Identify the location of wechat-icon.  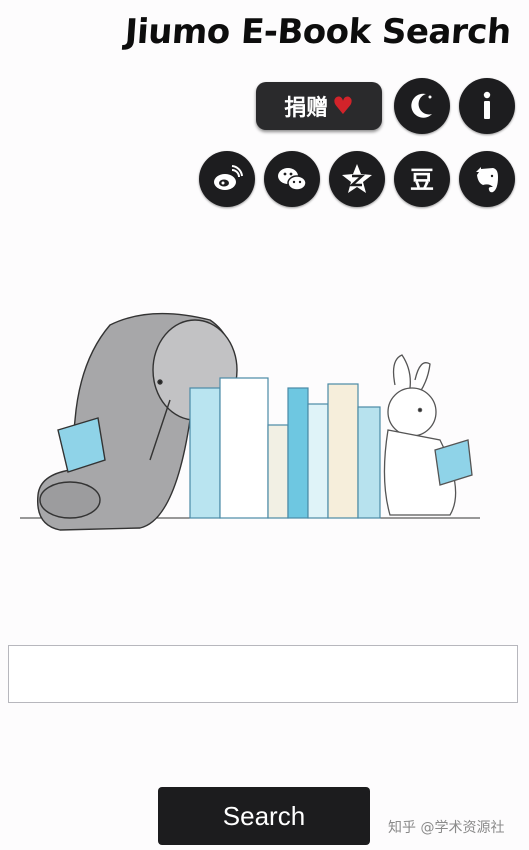
(292, 179).